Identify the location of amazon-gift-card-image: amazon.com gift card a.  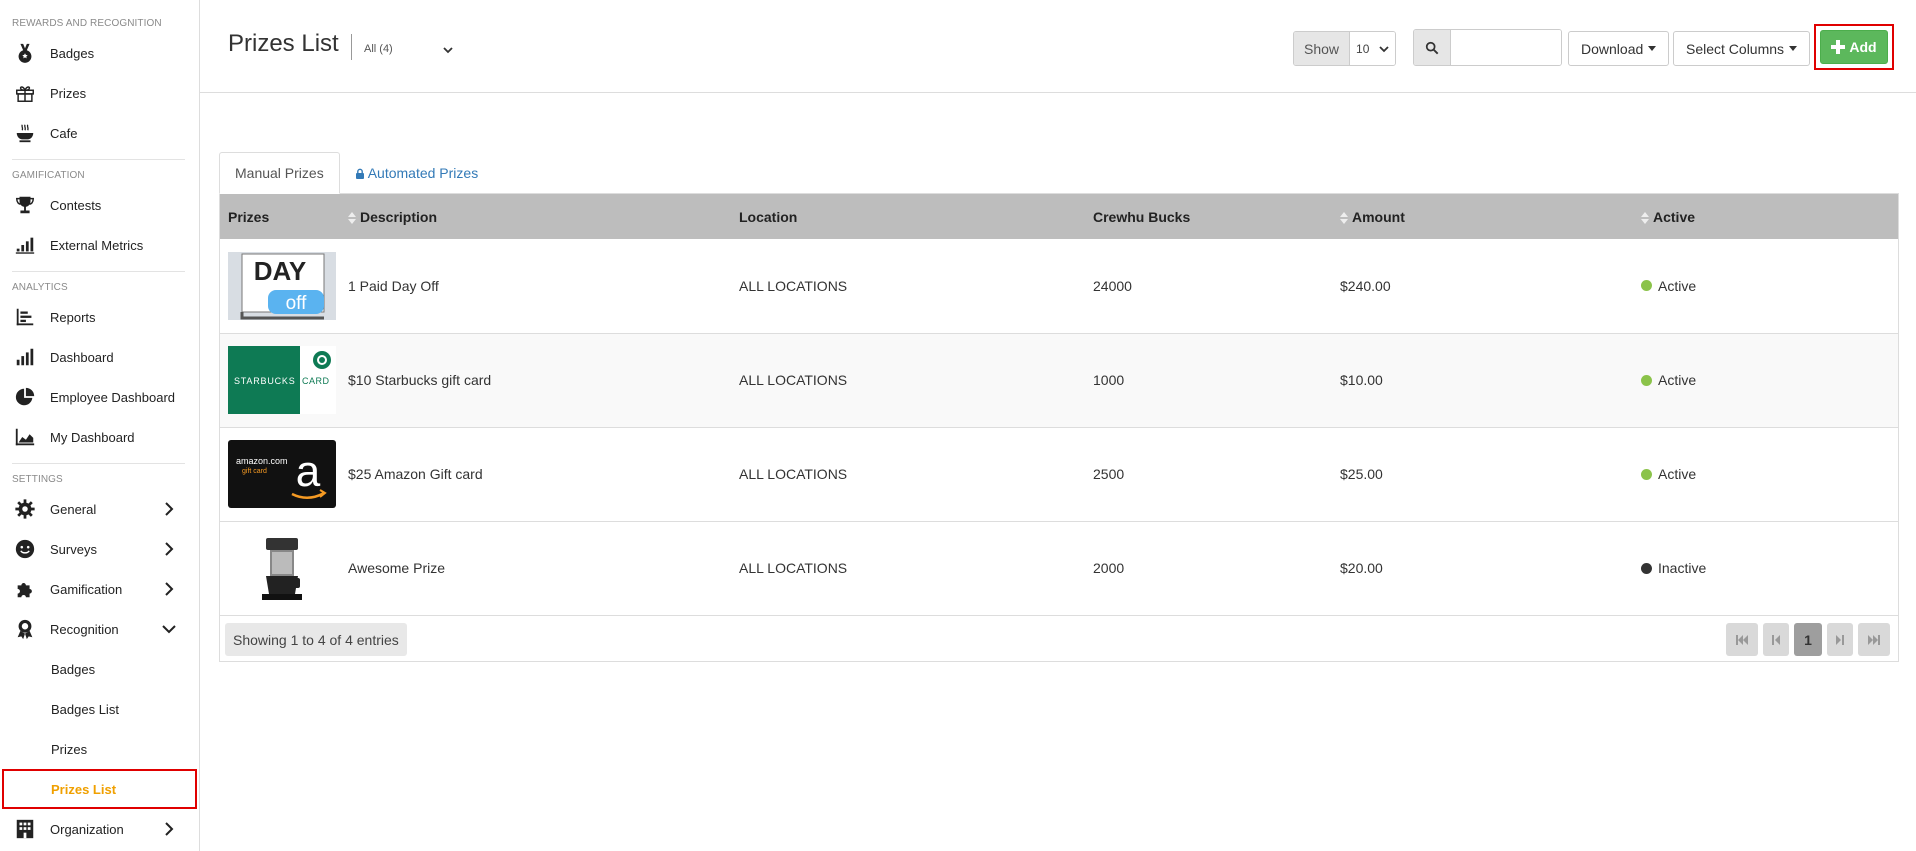
(282, 474).